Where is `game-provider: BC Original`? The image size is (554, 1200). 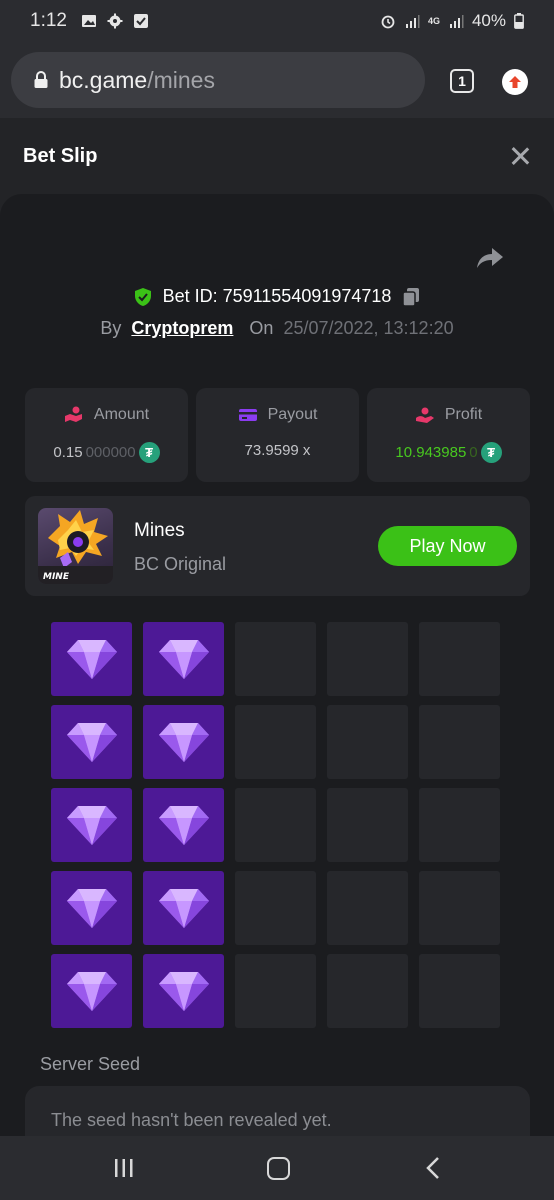 game-provider: BC Original is located at coordinates (180, 564).